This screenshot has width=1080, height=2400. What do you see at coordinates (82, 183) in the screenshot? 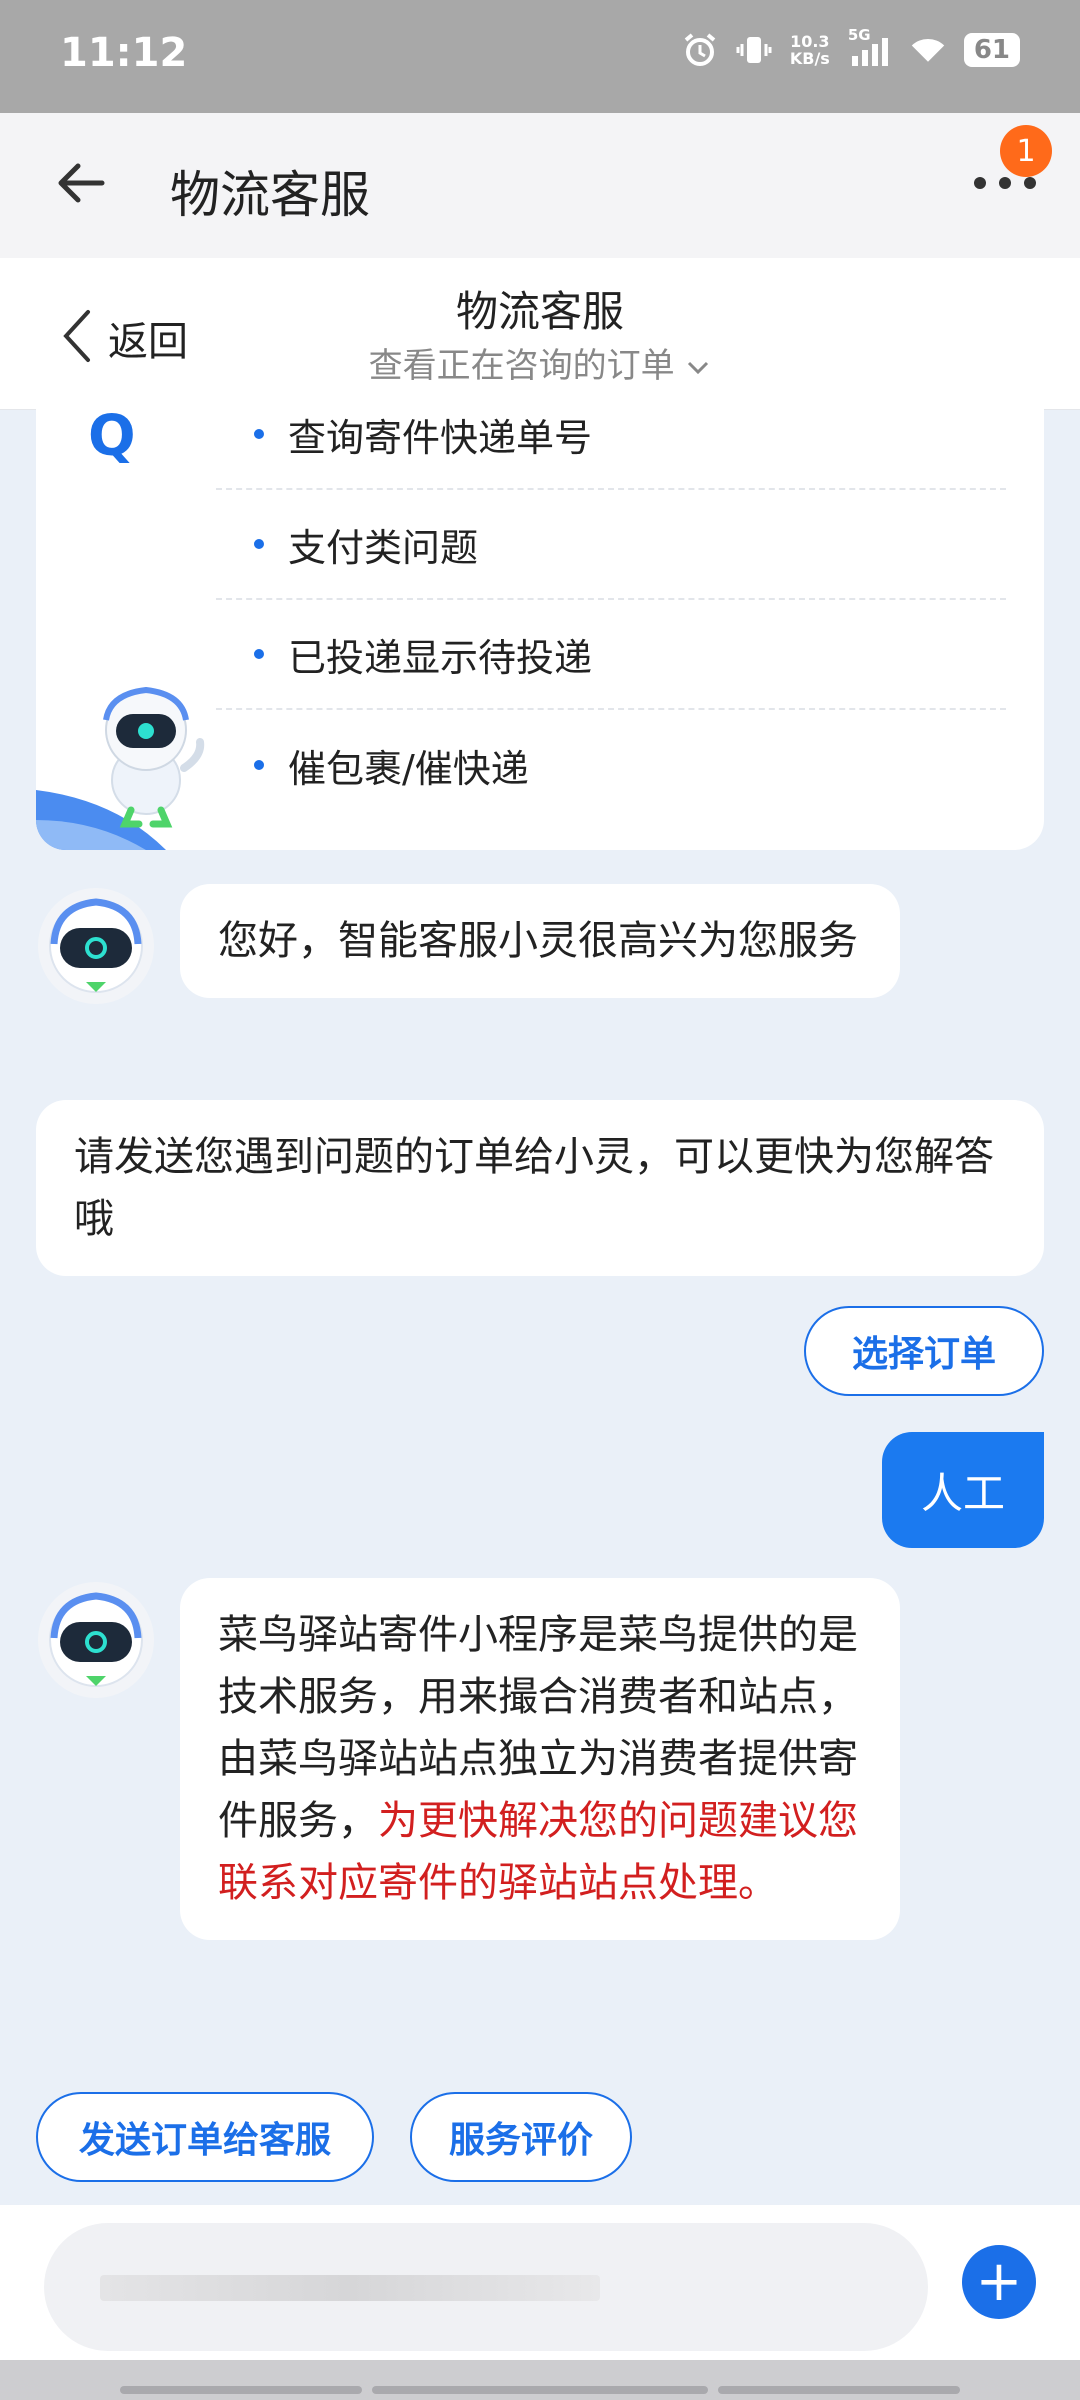
I see `back-arrow-icon` at bounding box center [82, 183].